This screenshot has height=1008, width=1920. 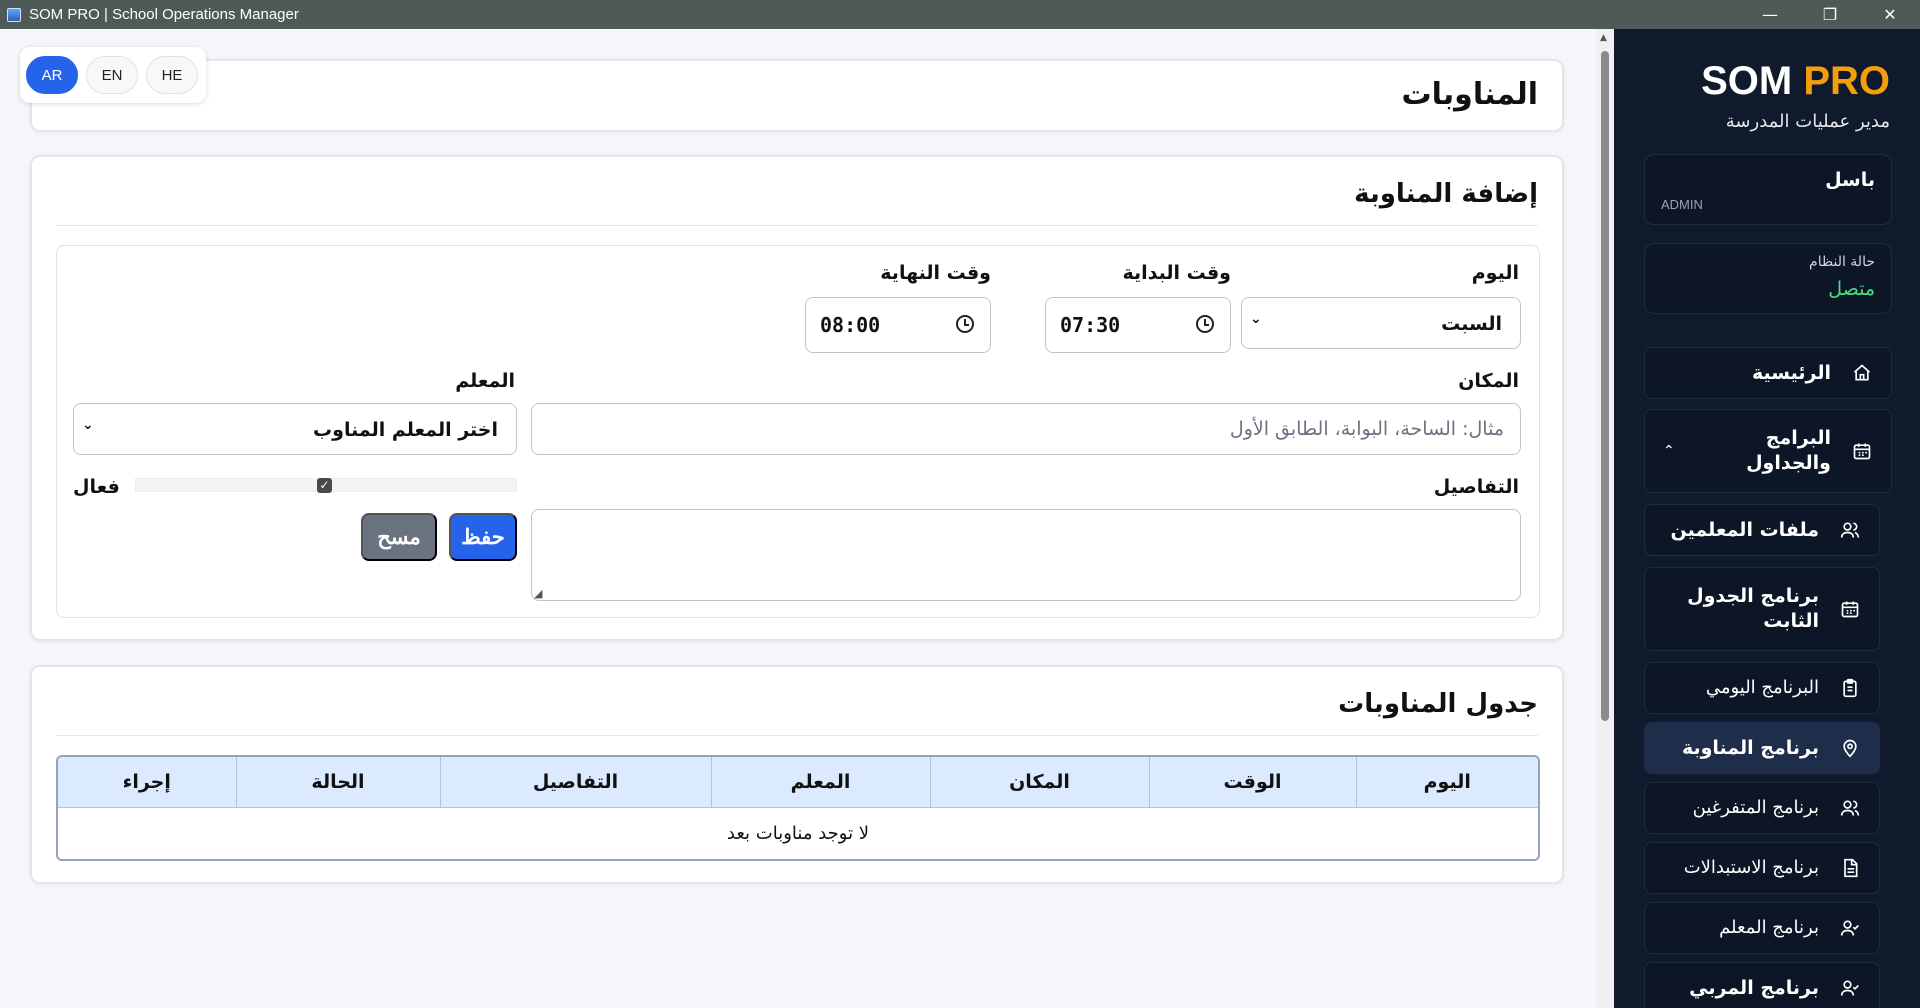 I want to click on sidebar-item-educator-program: برنامج المربي, so click(x=1762, y=985).